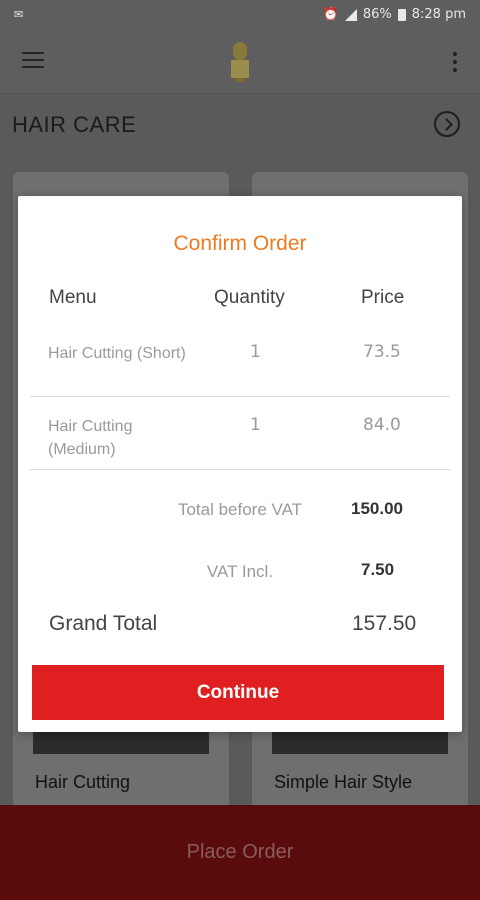  I want to click on service-label: Simple Hair Style, so click(343, 782).